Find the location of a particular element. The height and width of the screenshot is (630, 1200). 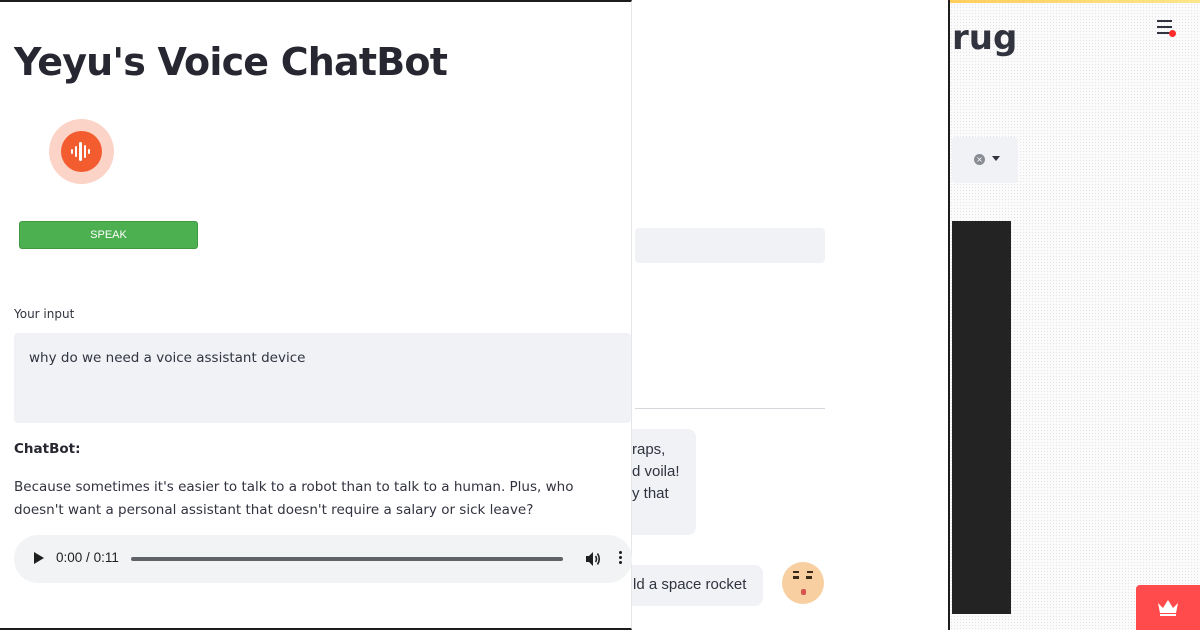

background-input-box is located at coordinates (730, 245).